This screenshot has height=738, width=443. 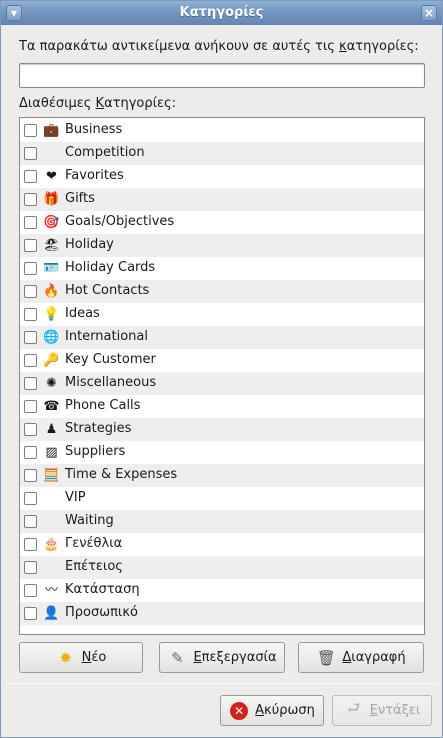 I want to click on category-label: Ideas, so click(x=82, y=313).